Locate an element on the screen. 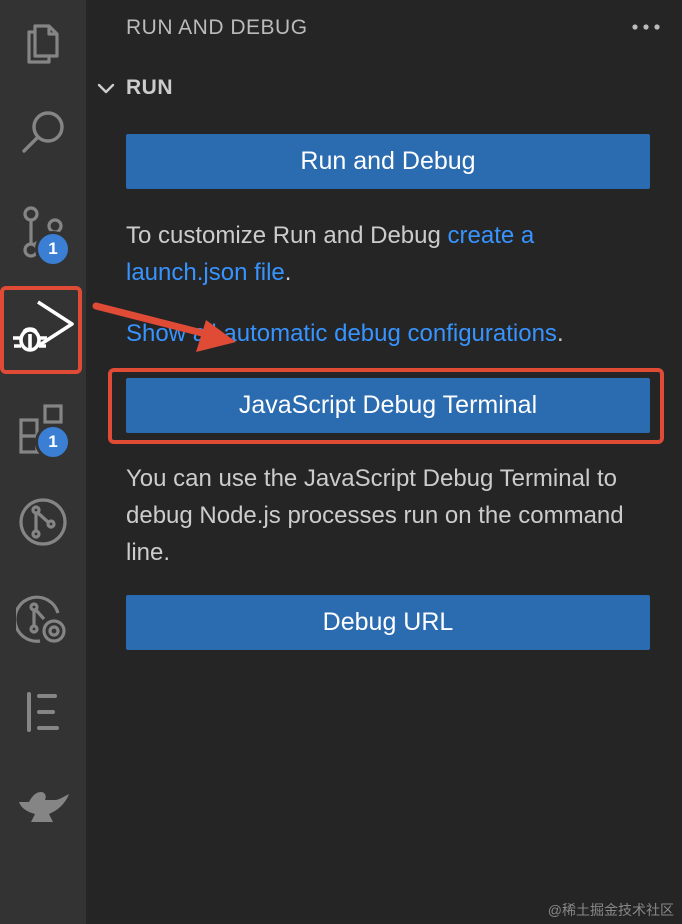 The image size is (682, 924). watermark: @稀土掘金技术社区 is located at coordinates (610, 910).